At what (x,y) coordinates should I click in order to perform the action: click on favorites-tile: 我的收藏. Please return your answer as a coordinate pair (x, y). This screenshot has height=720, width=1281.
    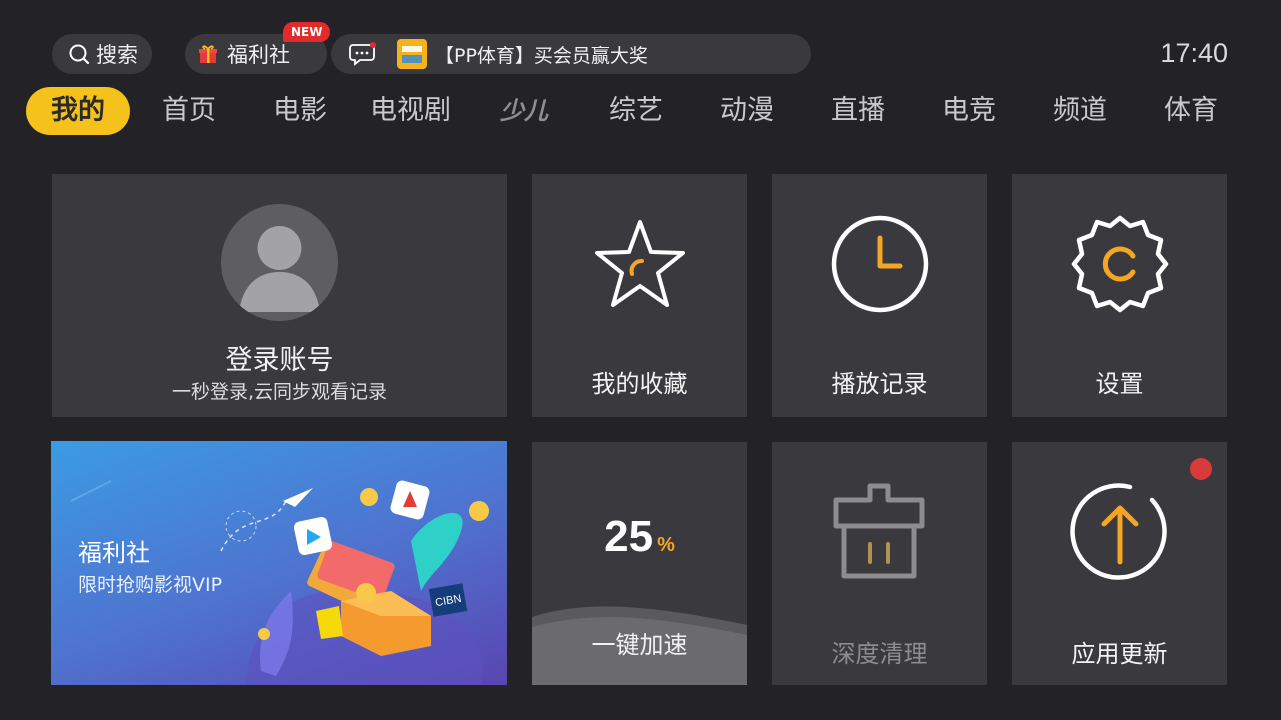
    Looking at the image, I should click on (639, 295).